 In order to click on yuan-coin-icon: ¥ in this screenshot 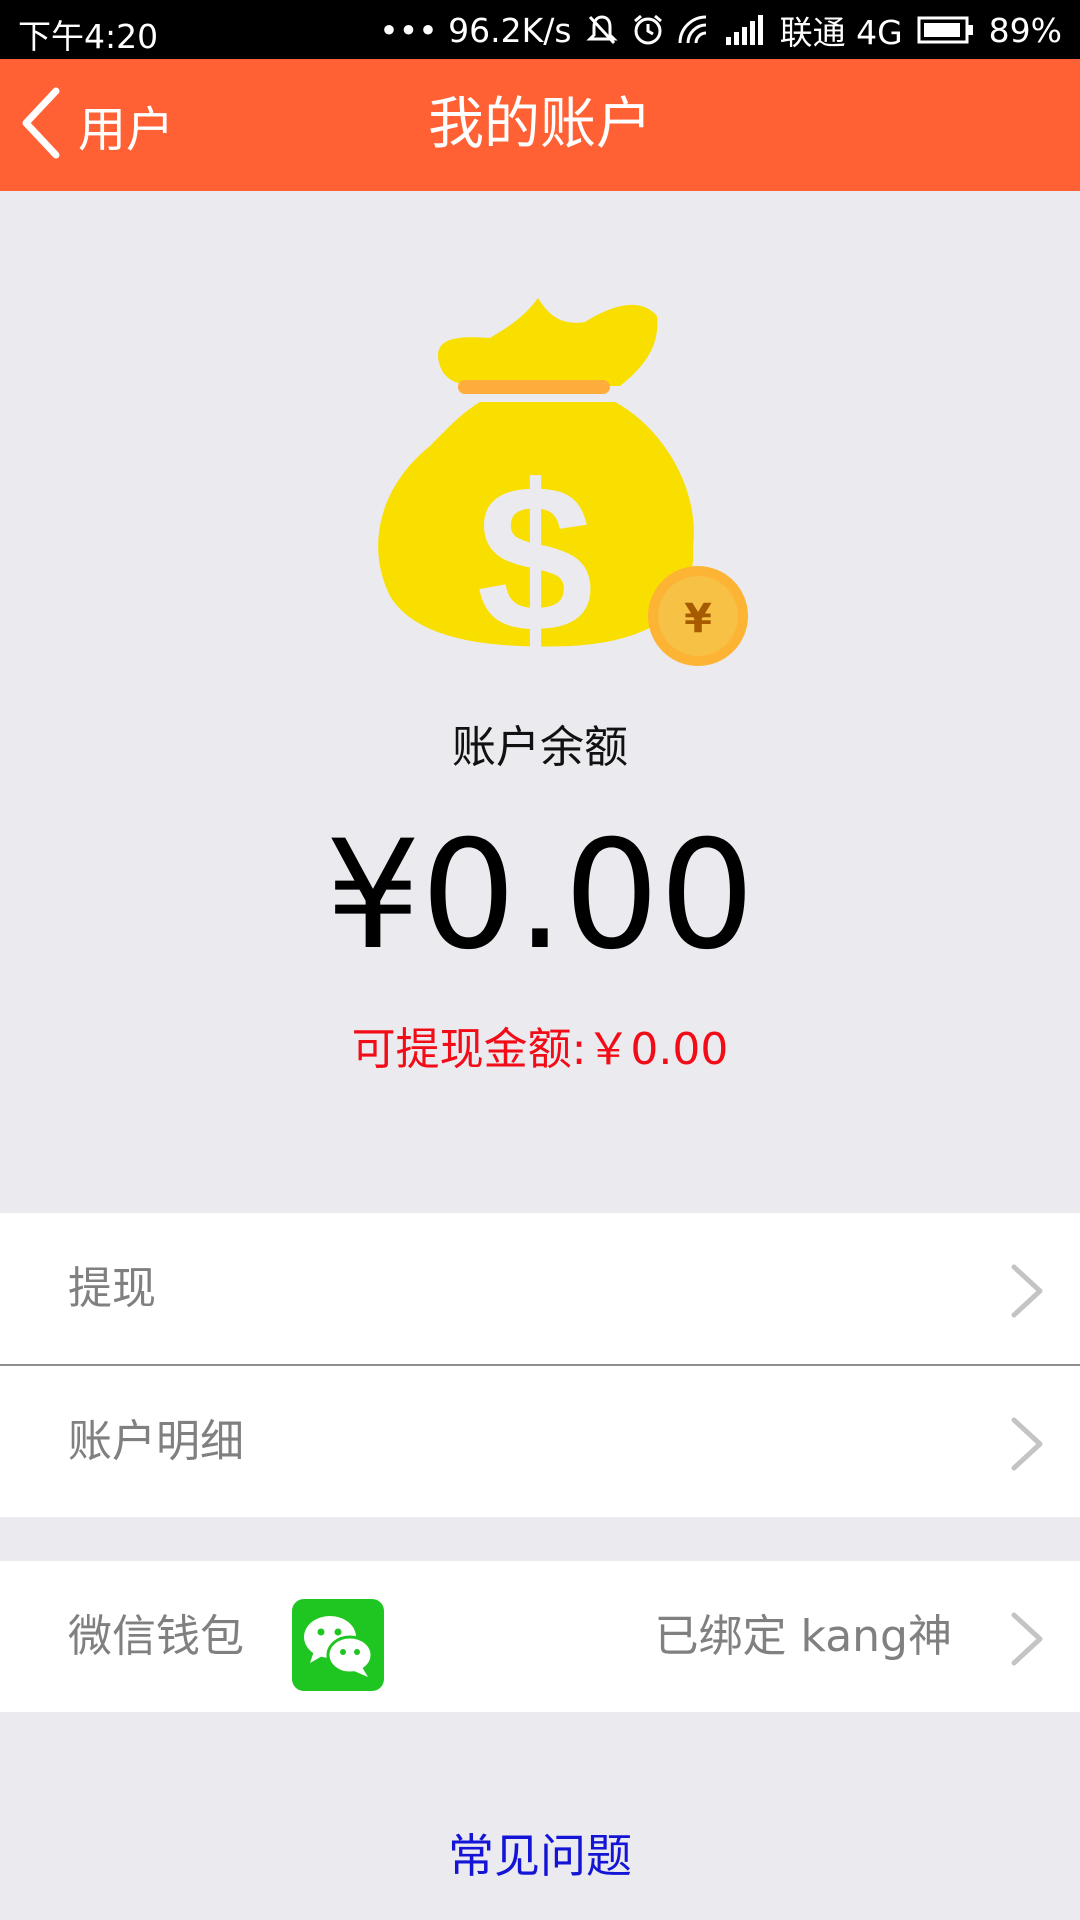, I will do `click(698, 616)`.